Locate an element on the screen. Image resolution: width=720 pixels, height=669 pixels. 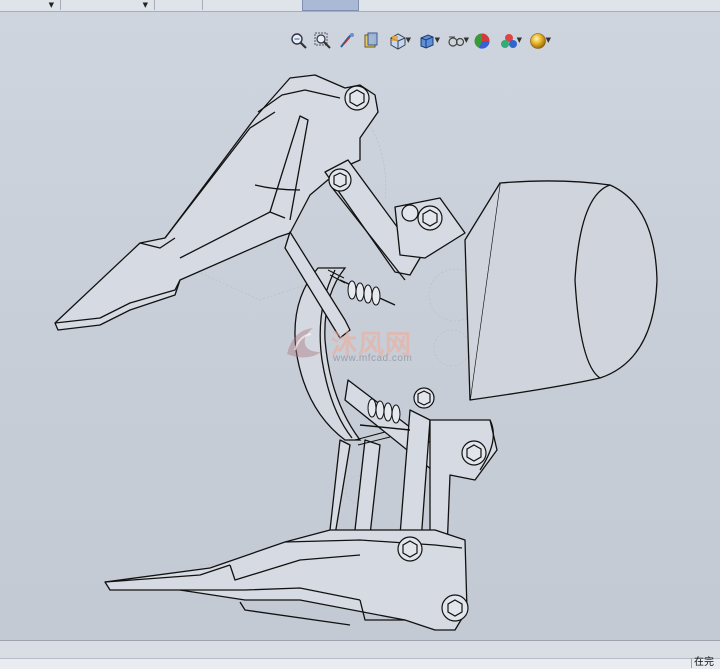
view-dropdown: ▼ is located at coordinates (107, 5).